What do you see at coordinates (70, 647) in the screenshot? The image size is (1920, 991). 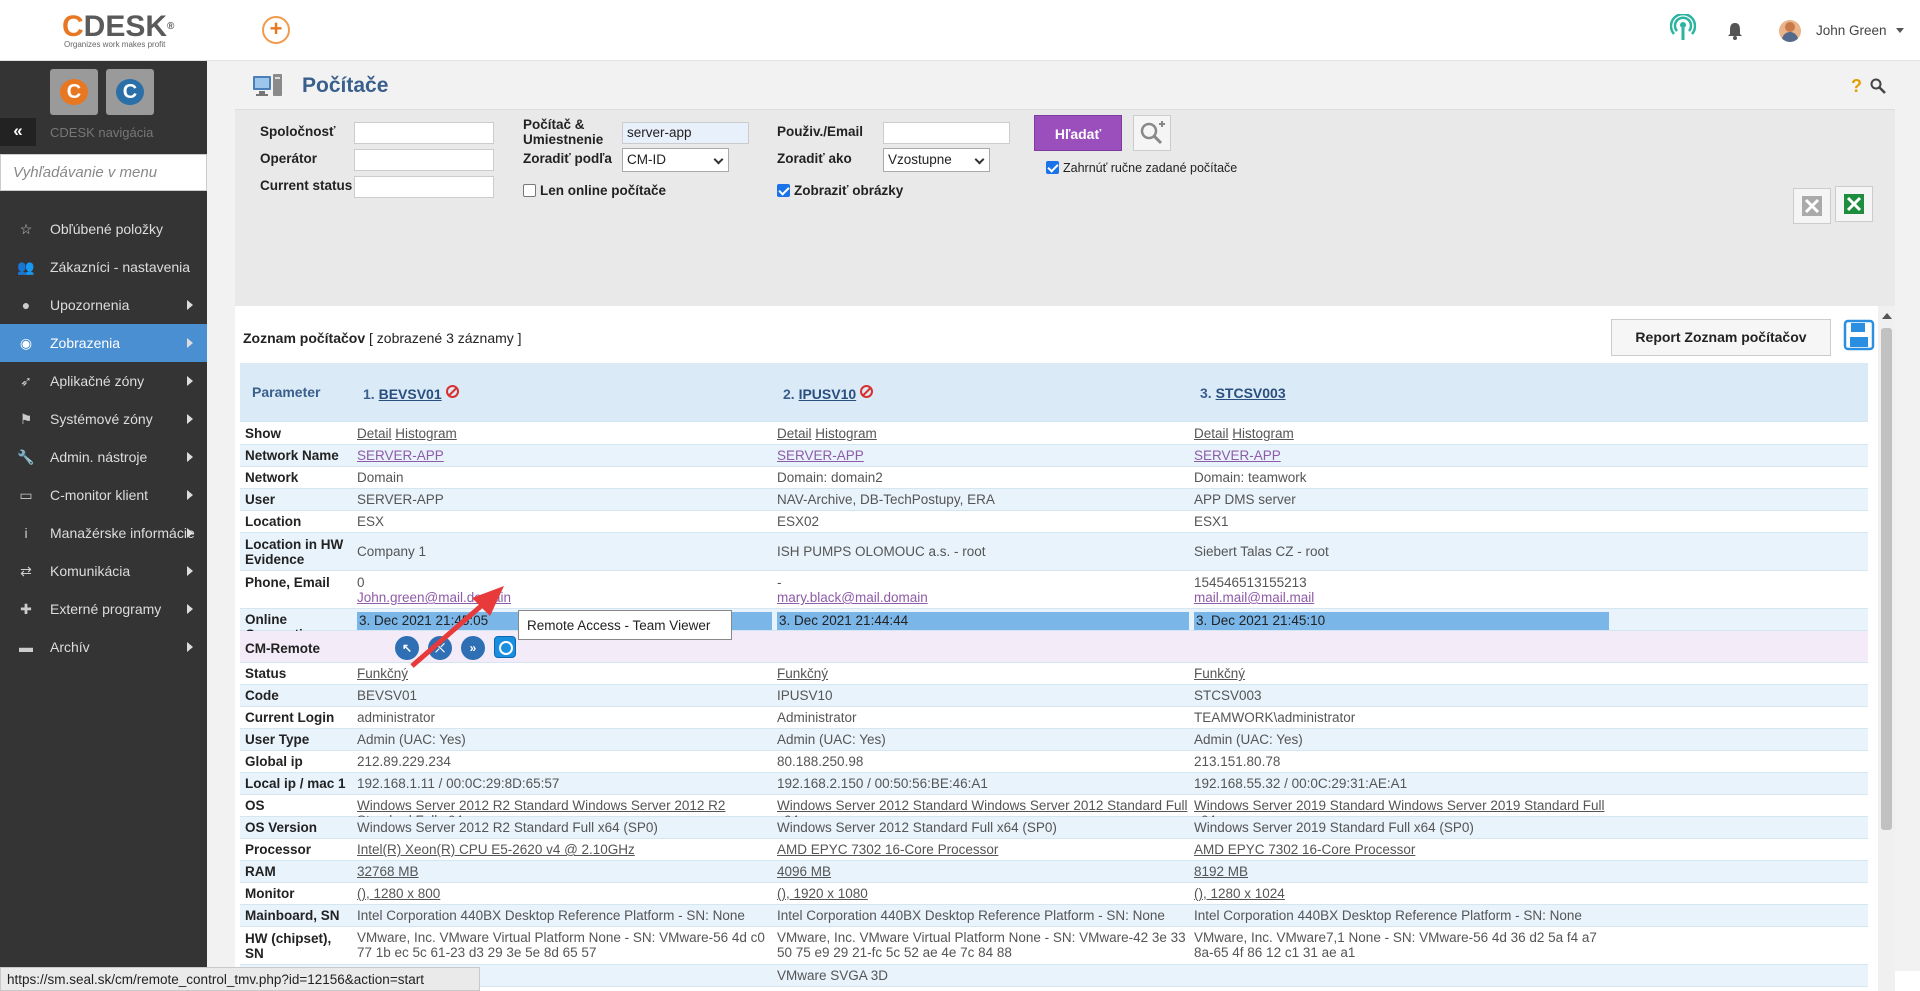 I see `sidebar-item-label: Archív` at bounding box center [70, 647].